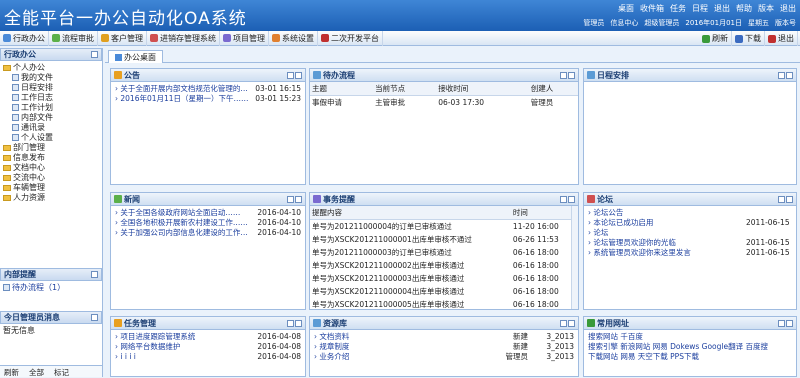  Describe the element at coordinates (722, 8) in the screenshot. I see `top-nav-logout: 退出` at that location.